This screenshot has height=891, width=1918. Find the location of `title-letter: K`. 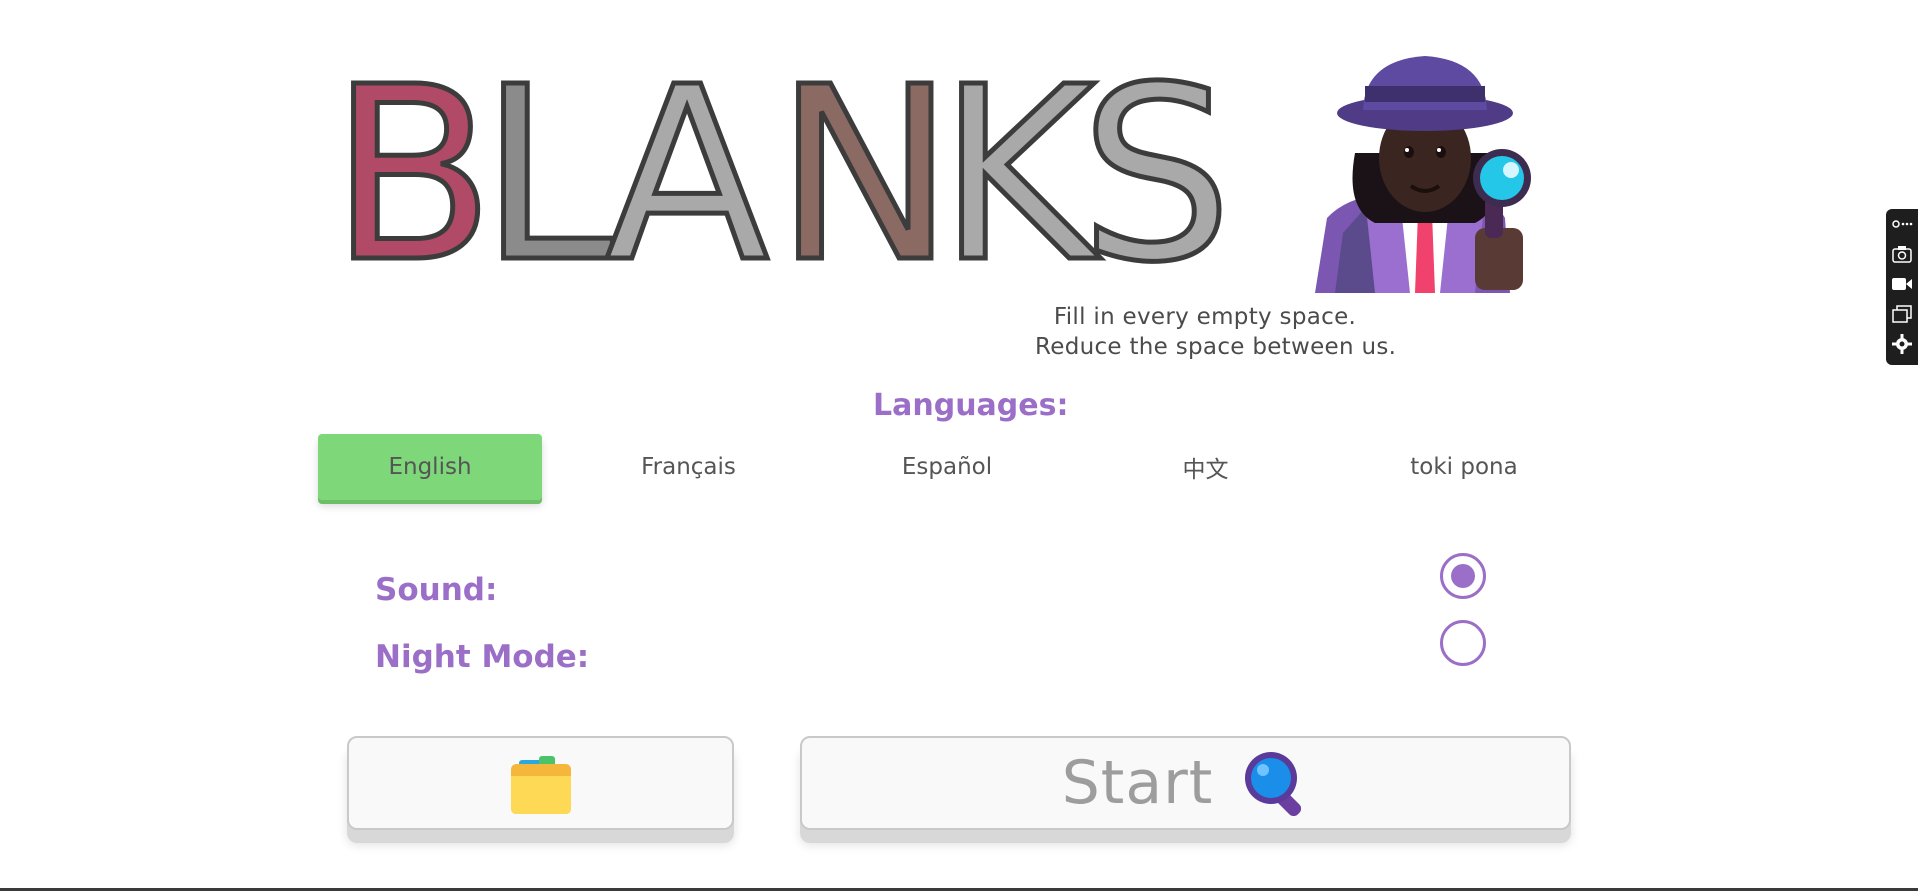

title-letter: K is located at coordinates (1019, 175).